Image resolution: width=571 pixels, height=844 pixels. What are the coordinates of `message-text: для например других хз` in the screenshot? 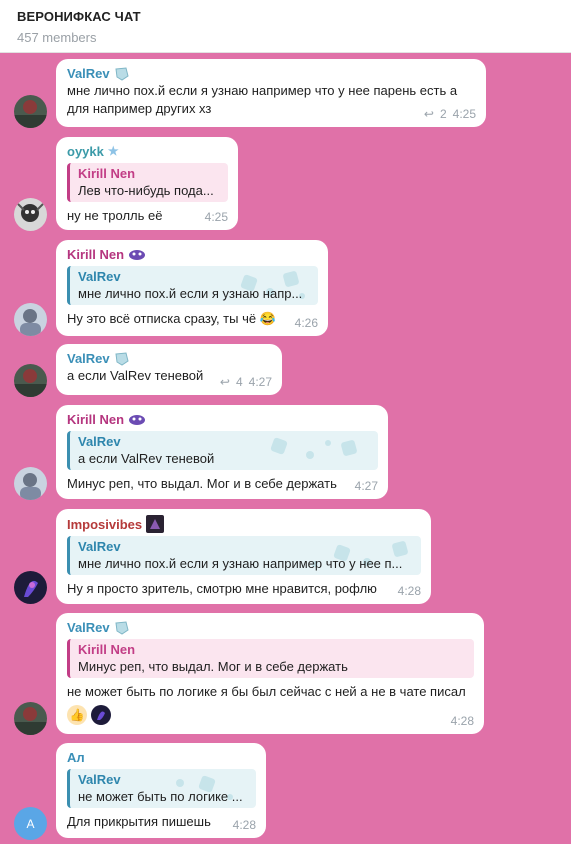 It's located at (139, 108).